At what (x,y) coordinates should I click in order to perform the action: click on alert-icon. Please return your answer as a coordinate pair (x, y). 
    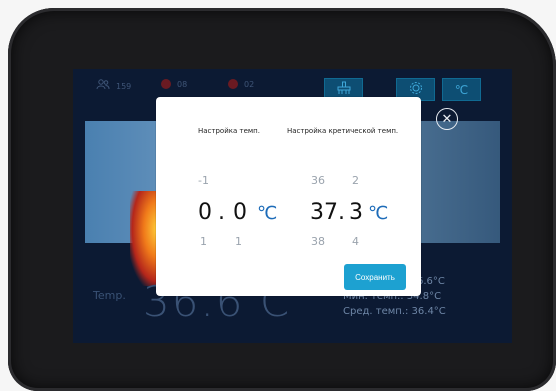
    Looking at the image, I should click on (166, 84).